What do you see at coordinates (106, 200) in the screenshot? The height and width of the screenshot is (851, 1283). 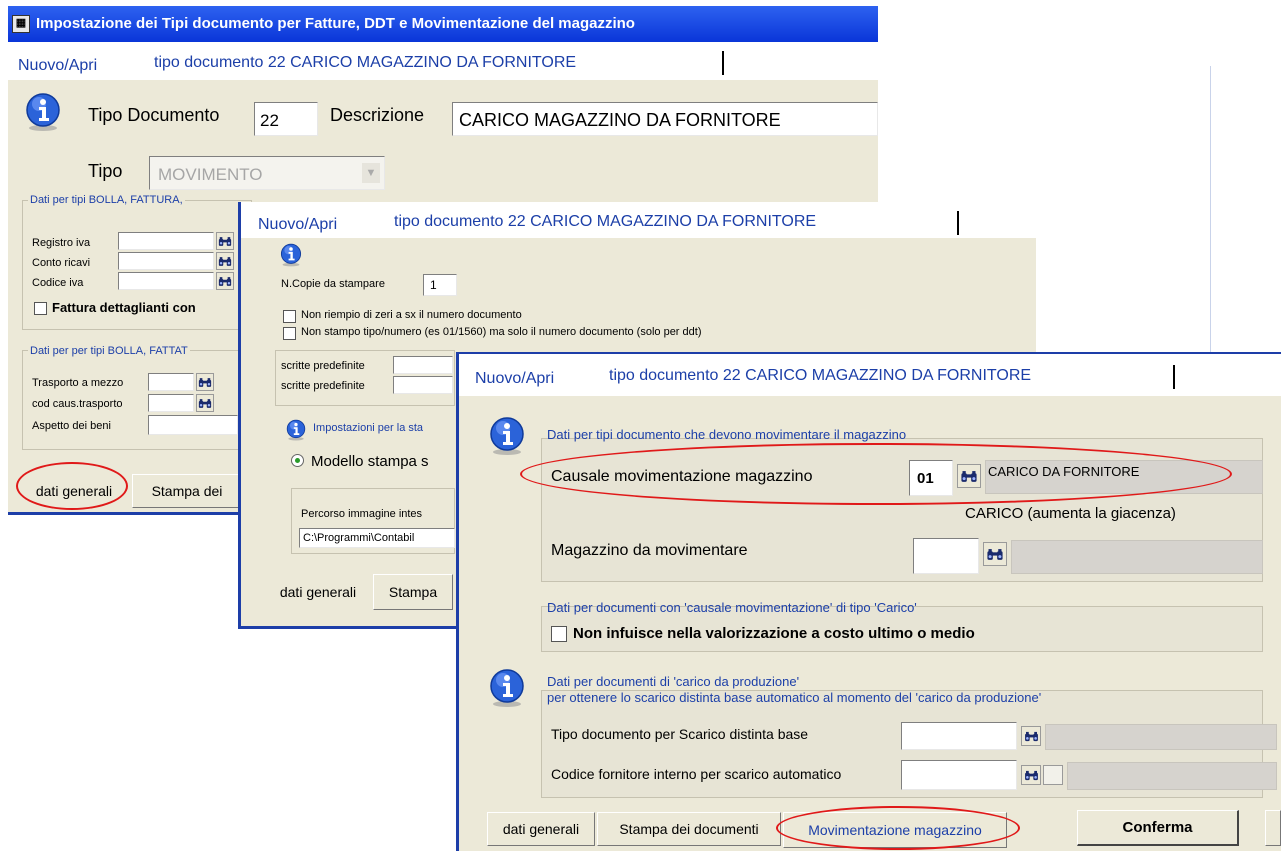 I see `frame-bolla-fattura-title: Dati per tipi BOLLA, FATTURA,` at bounding box center [106, 200].